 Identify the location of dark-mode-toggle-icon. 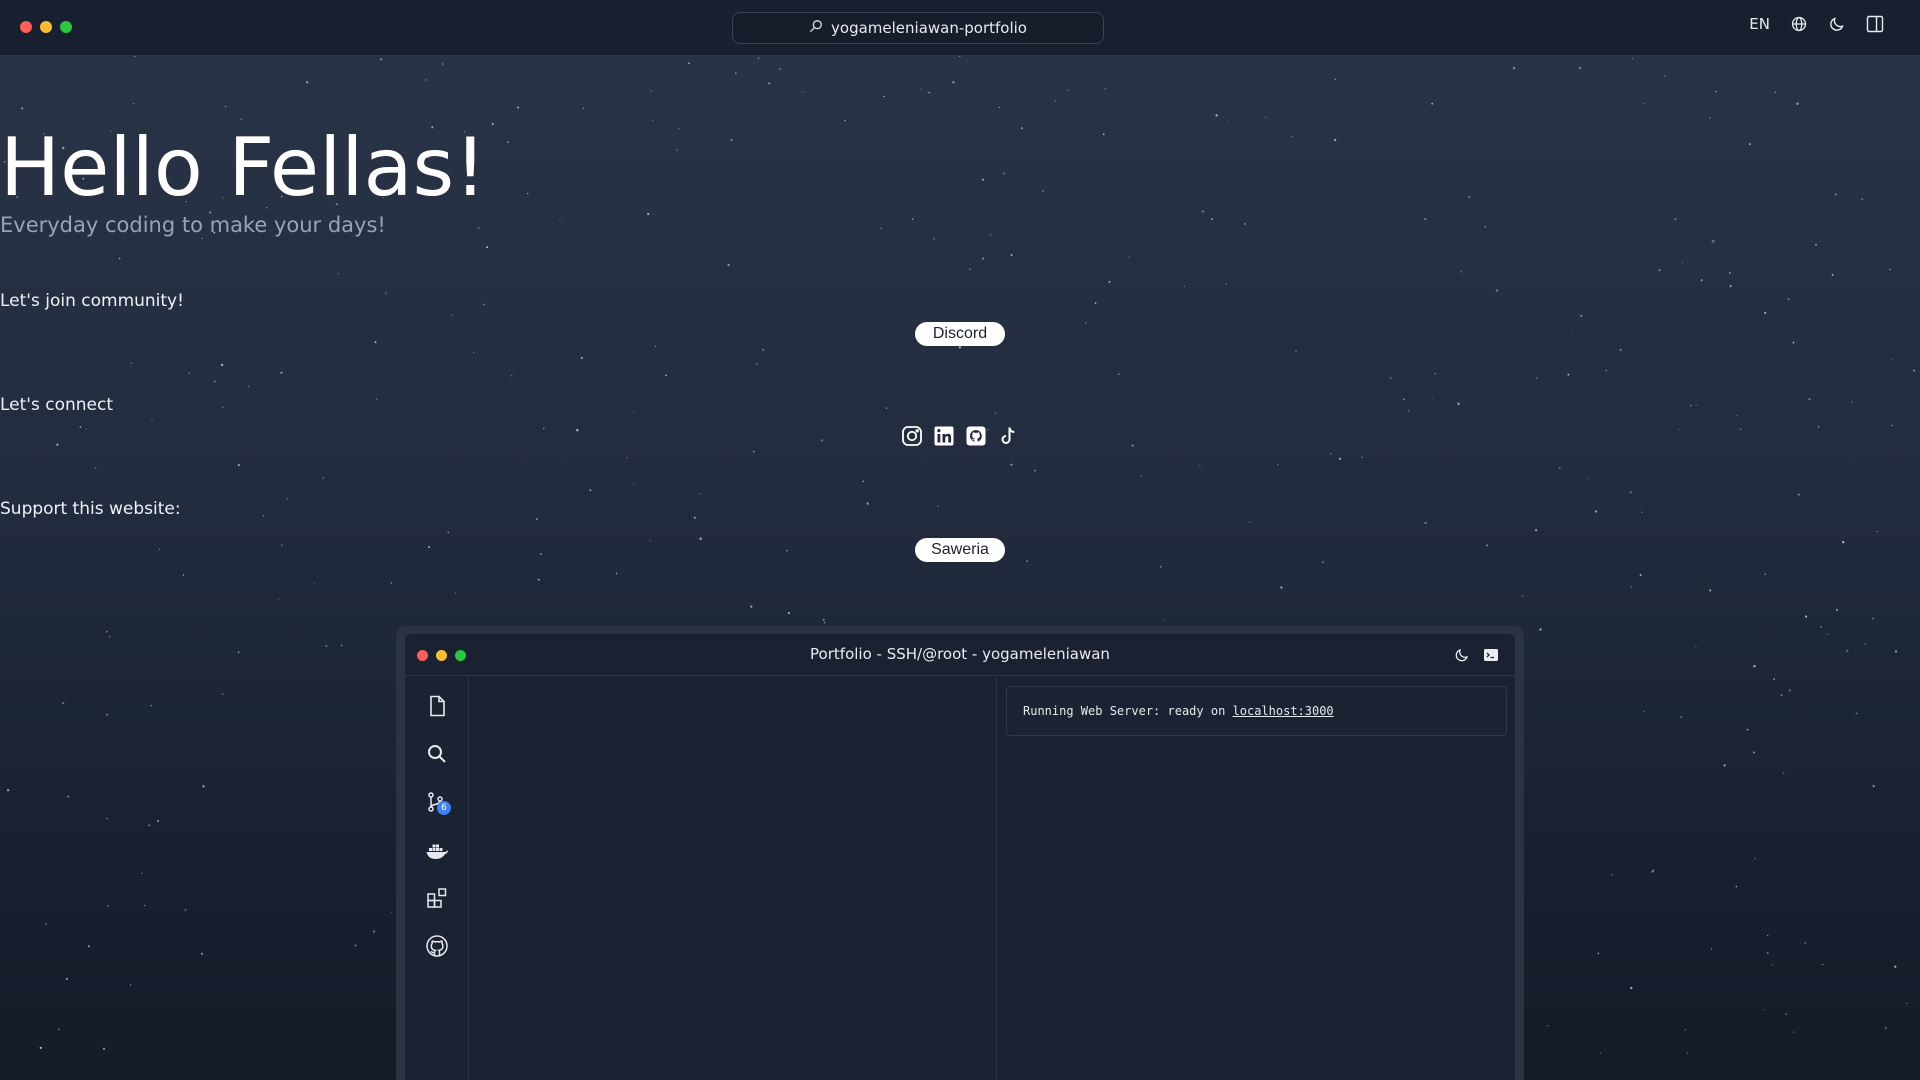
(1837, 24).